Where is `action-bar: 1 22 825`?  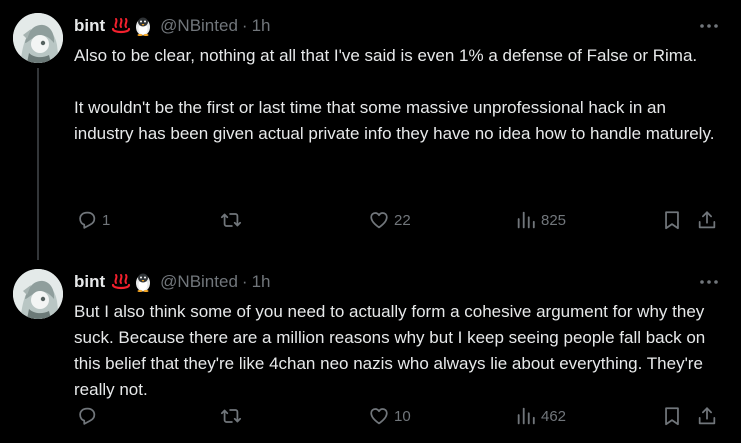
action-bar: 1 22 825 is located at coordinates (370, 220).